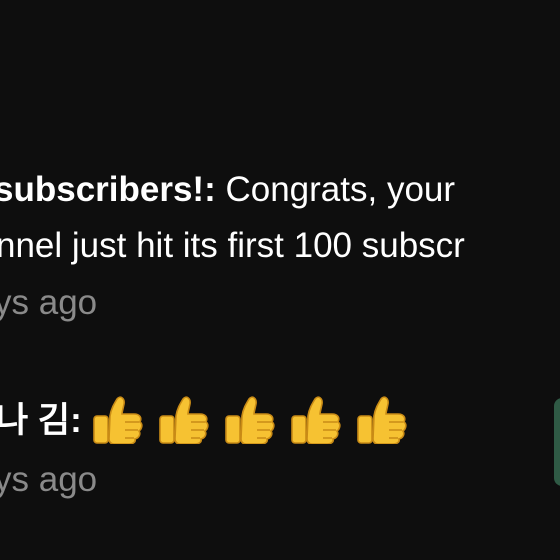 This screenshot has width=560, height=560. Describe the element at coordinates (41, 420) in the screenshot. I see `comment-author: 나 김:` at that location.